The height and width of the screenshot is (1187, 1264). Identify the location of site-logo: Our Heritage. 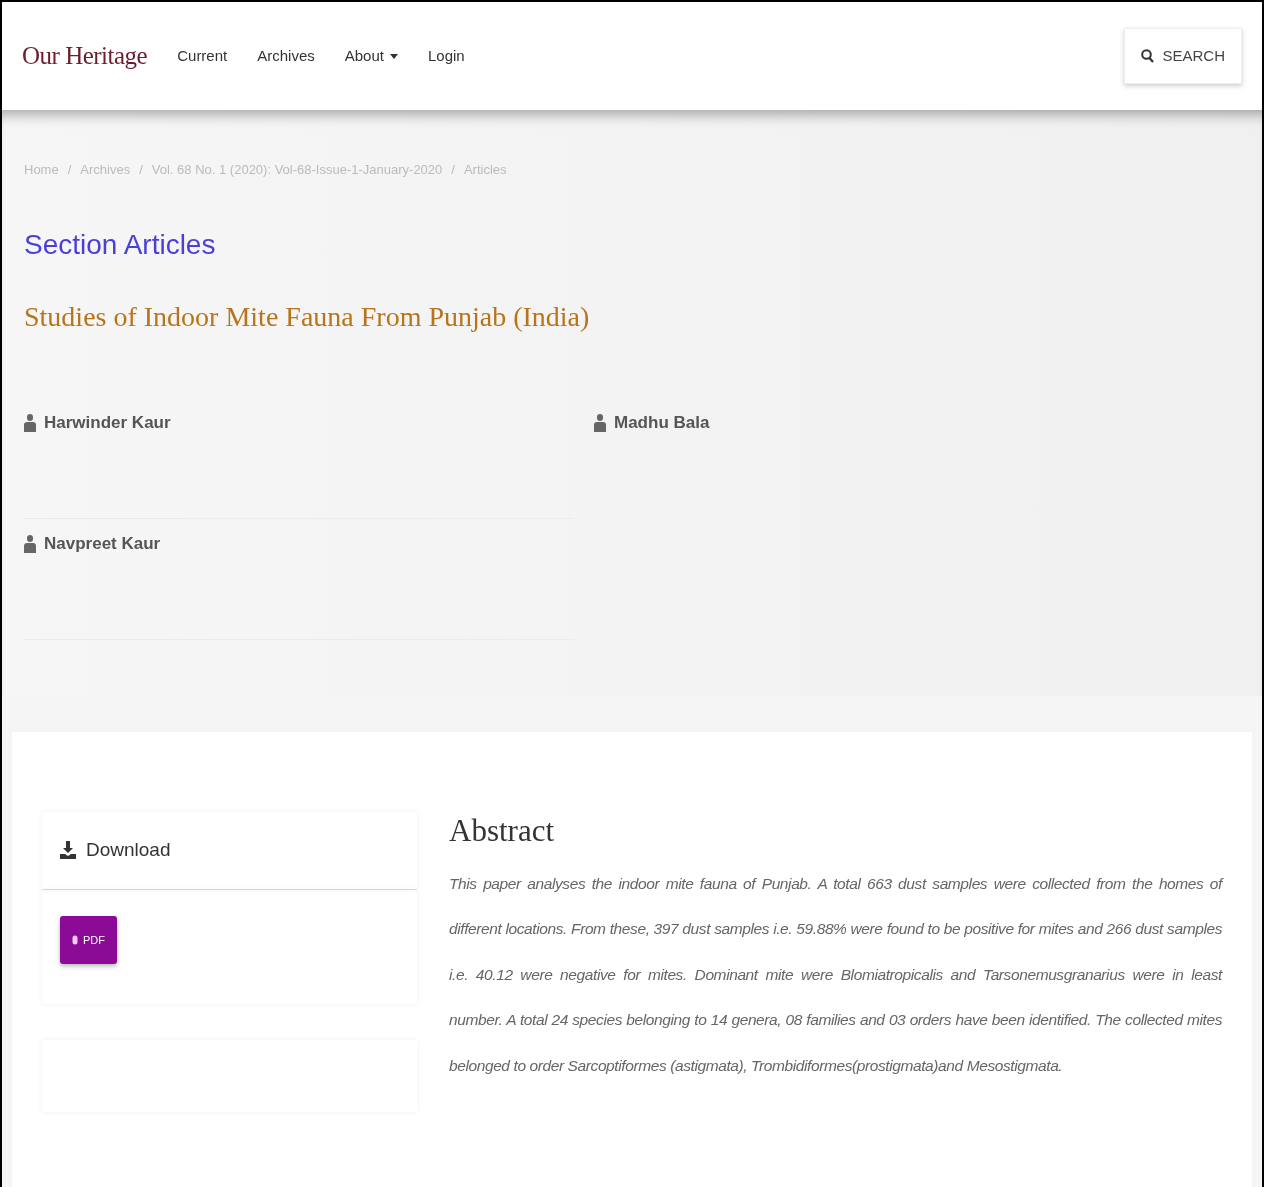
(85, 56).